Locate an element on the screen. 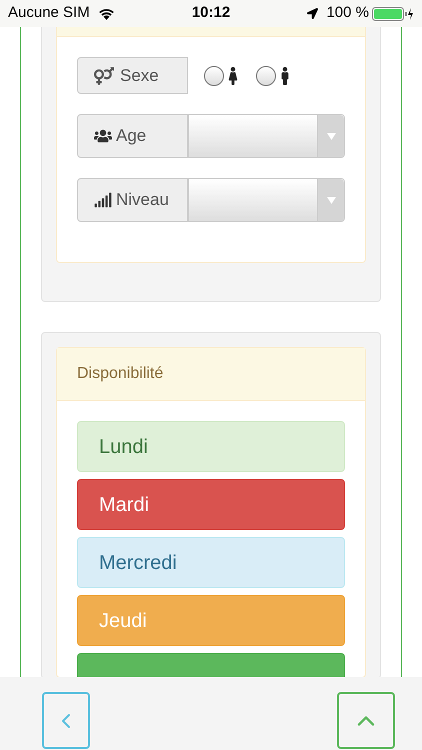 This screenshot has height=750, width=422. back-button is located at coordinates (66, 720).